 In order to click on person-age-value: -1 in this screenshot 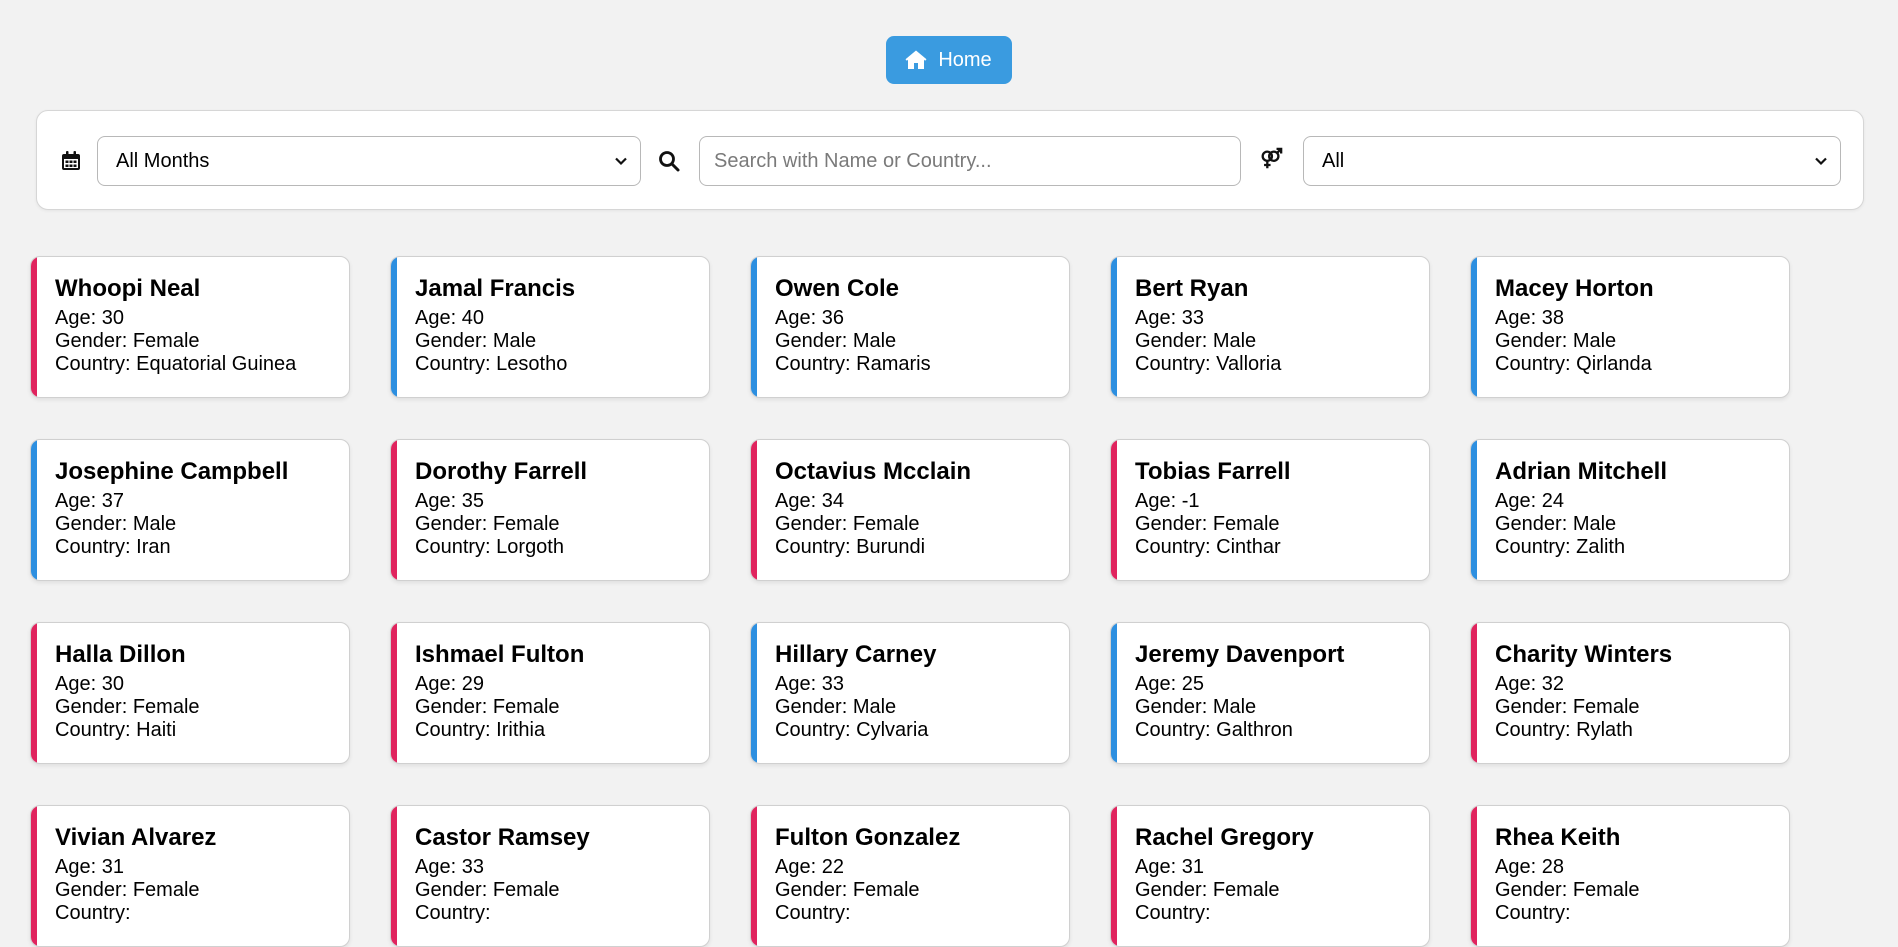, I will do `click(1190, 501)`.